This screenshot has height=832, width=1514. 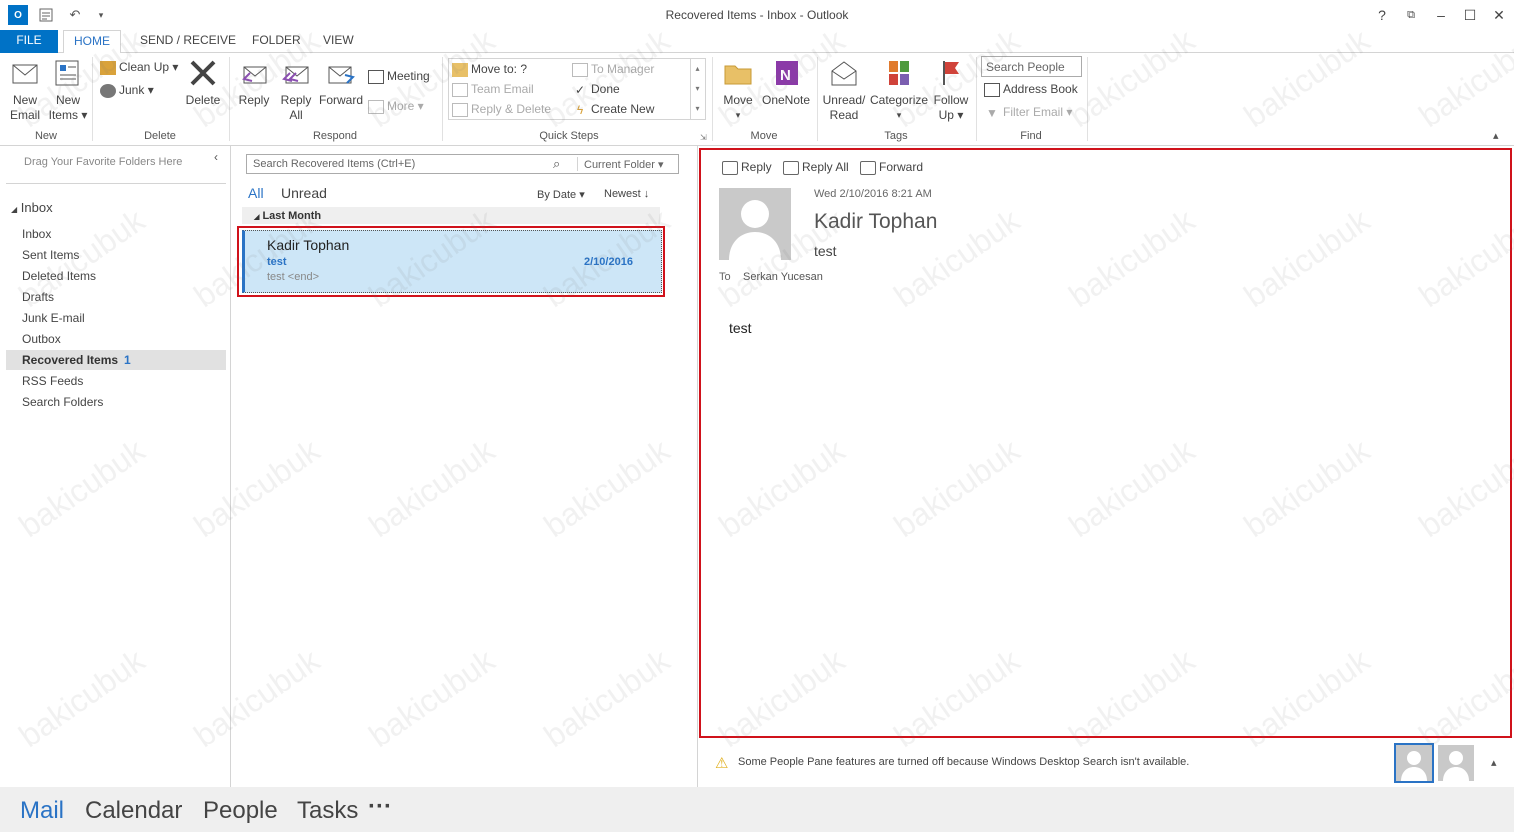 What do you see at coordinates (1496, 135) in the screenshot?
I see `collapse-ribbon-icon: ▴` at bounding box center [1496, 135].